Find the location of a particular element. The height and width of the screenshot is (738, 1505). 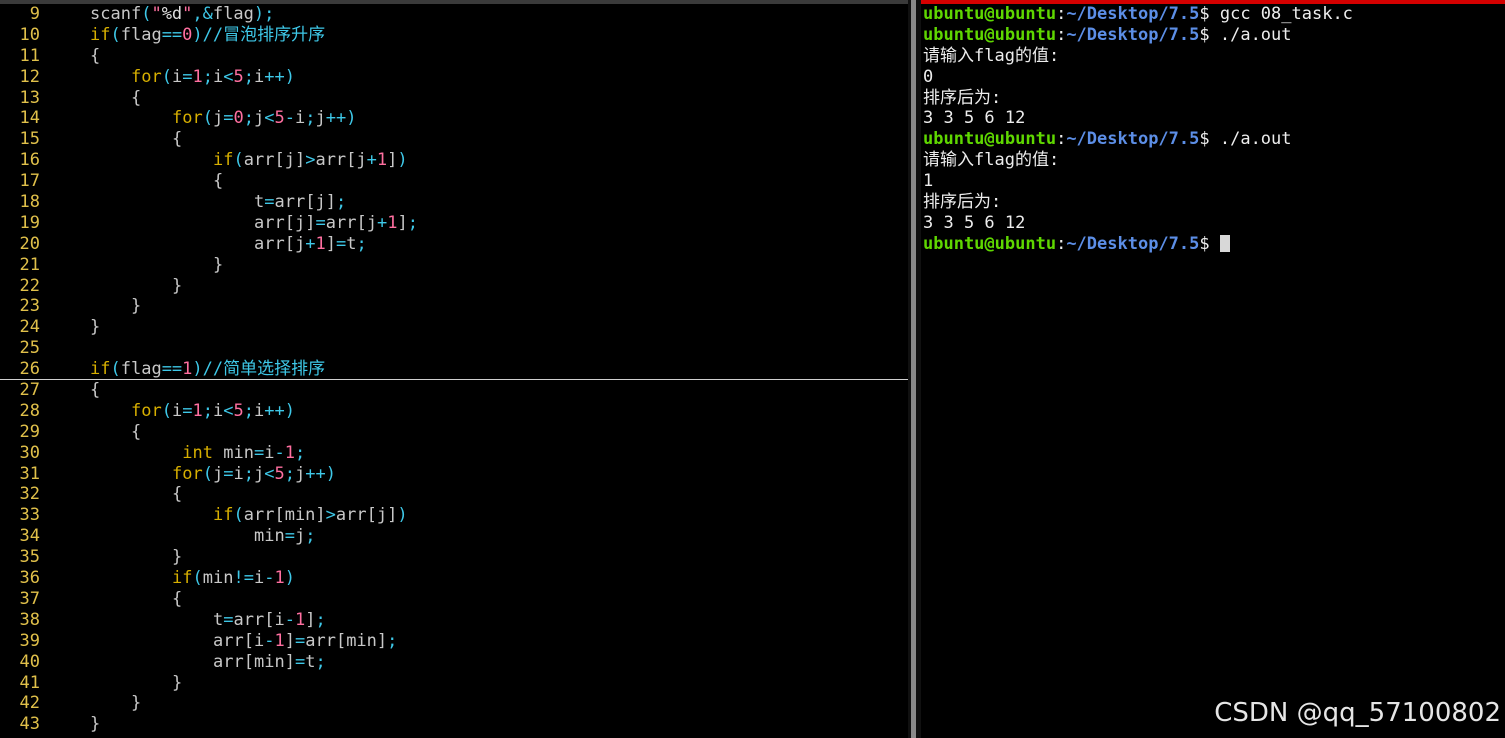

line-number: 37 is located at coordinates (29, 598).